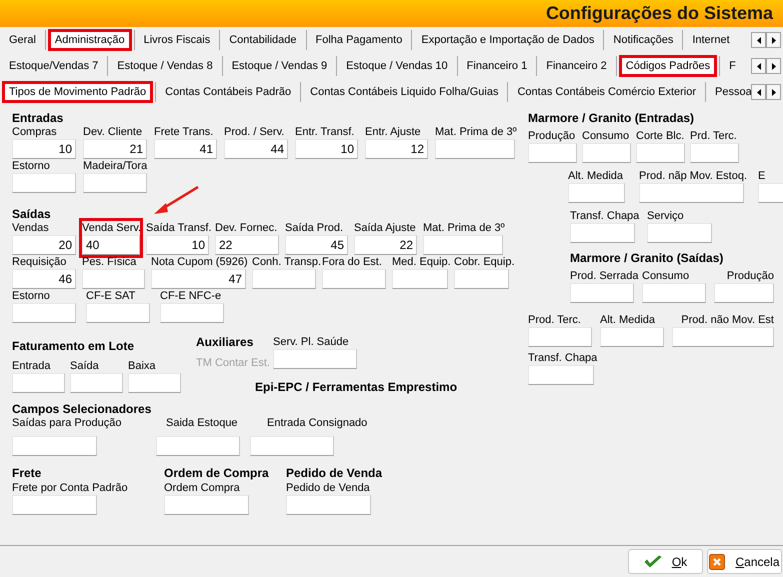  What do you see at coordinates (607, 92) in the screenshot?
I see `tab: Contas Contábeis Comércio Exterior` at bounding box center [607, 92].